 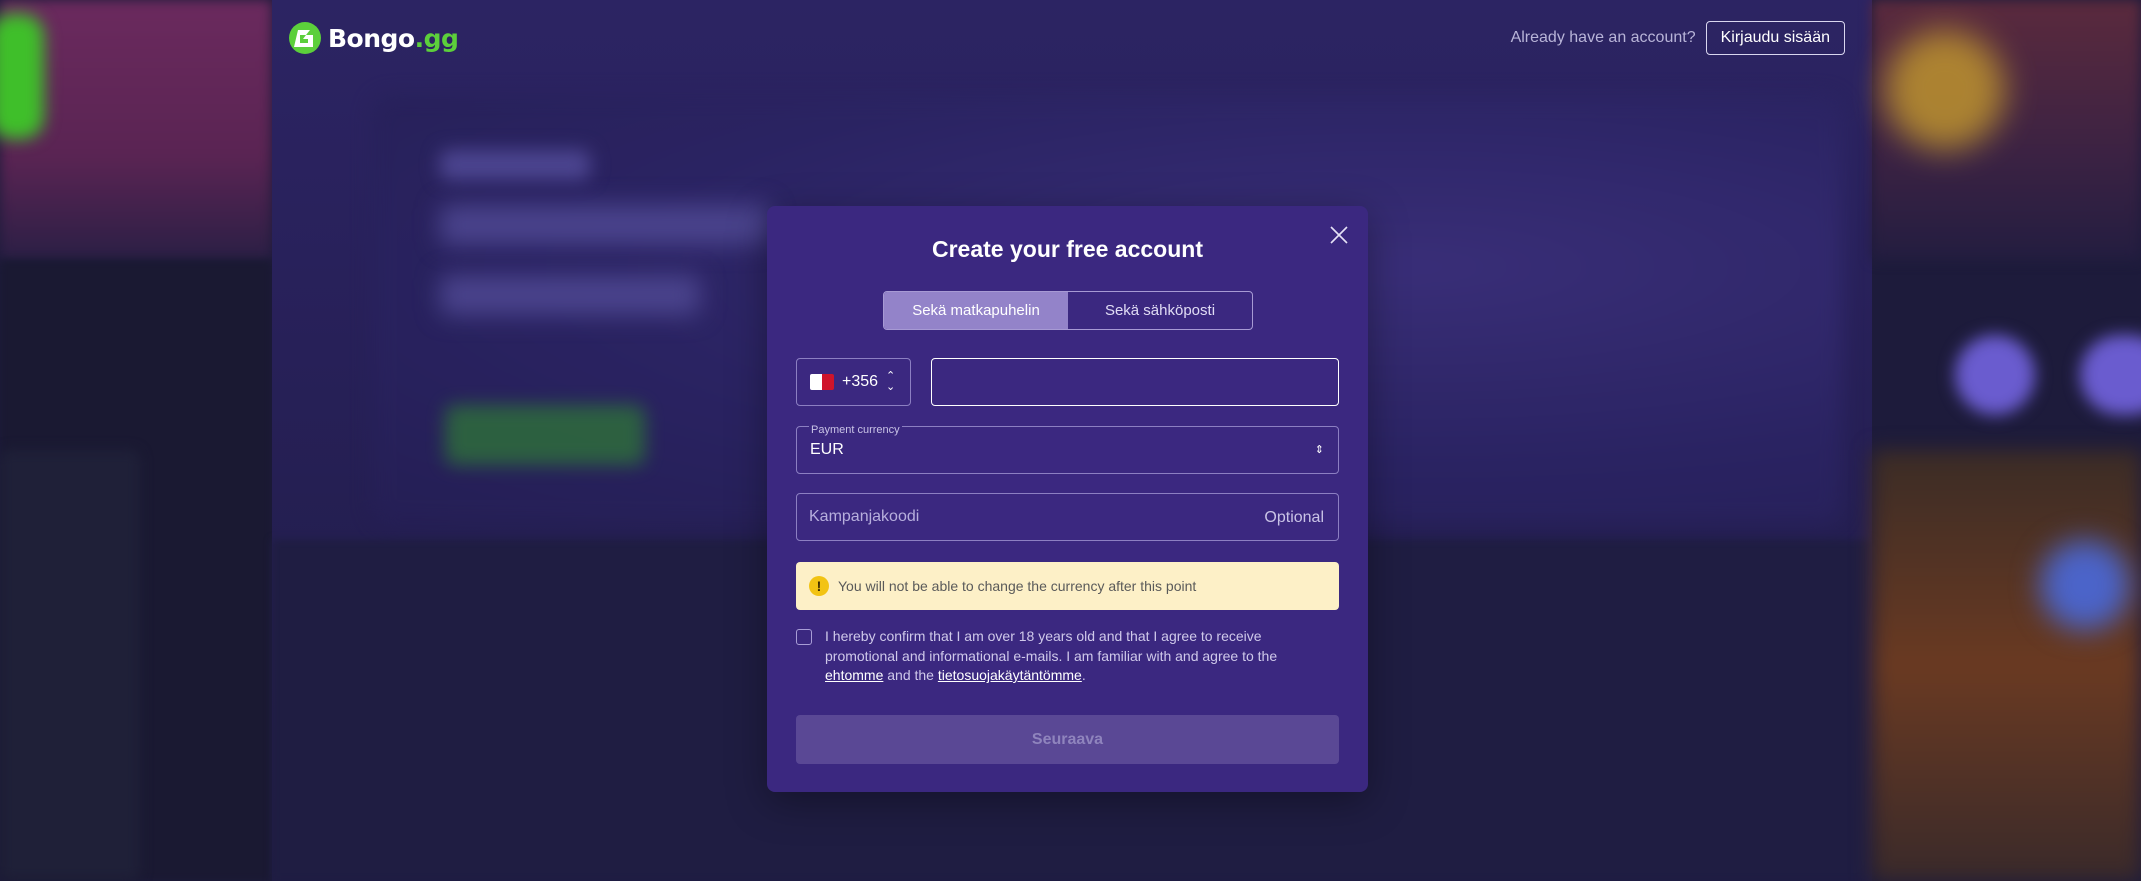 I want to click on have-account-text: Already have an account?, so click(x=1603, y=37).